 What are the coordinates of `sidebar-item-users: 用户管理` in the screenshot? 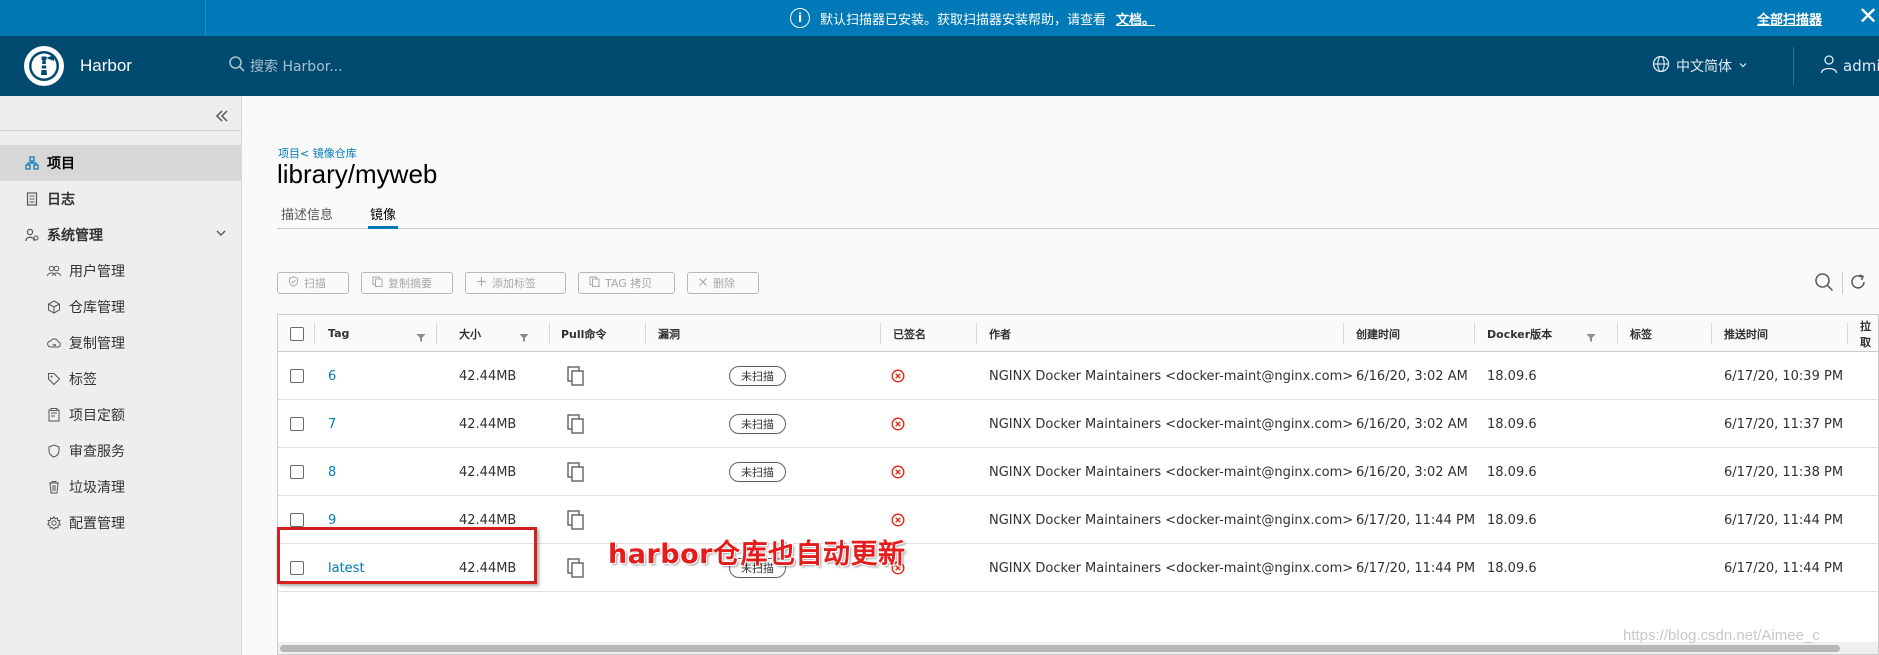 It's located at (121, 271).